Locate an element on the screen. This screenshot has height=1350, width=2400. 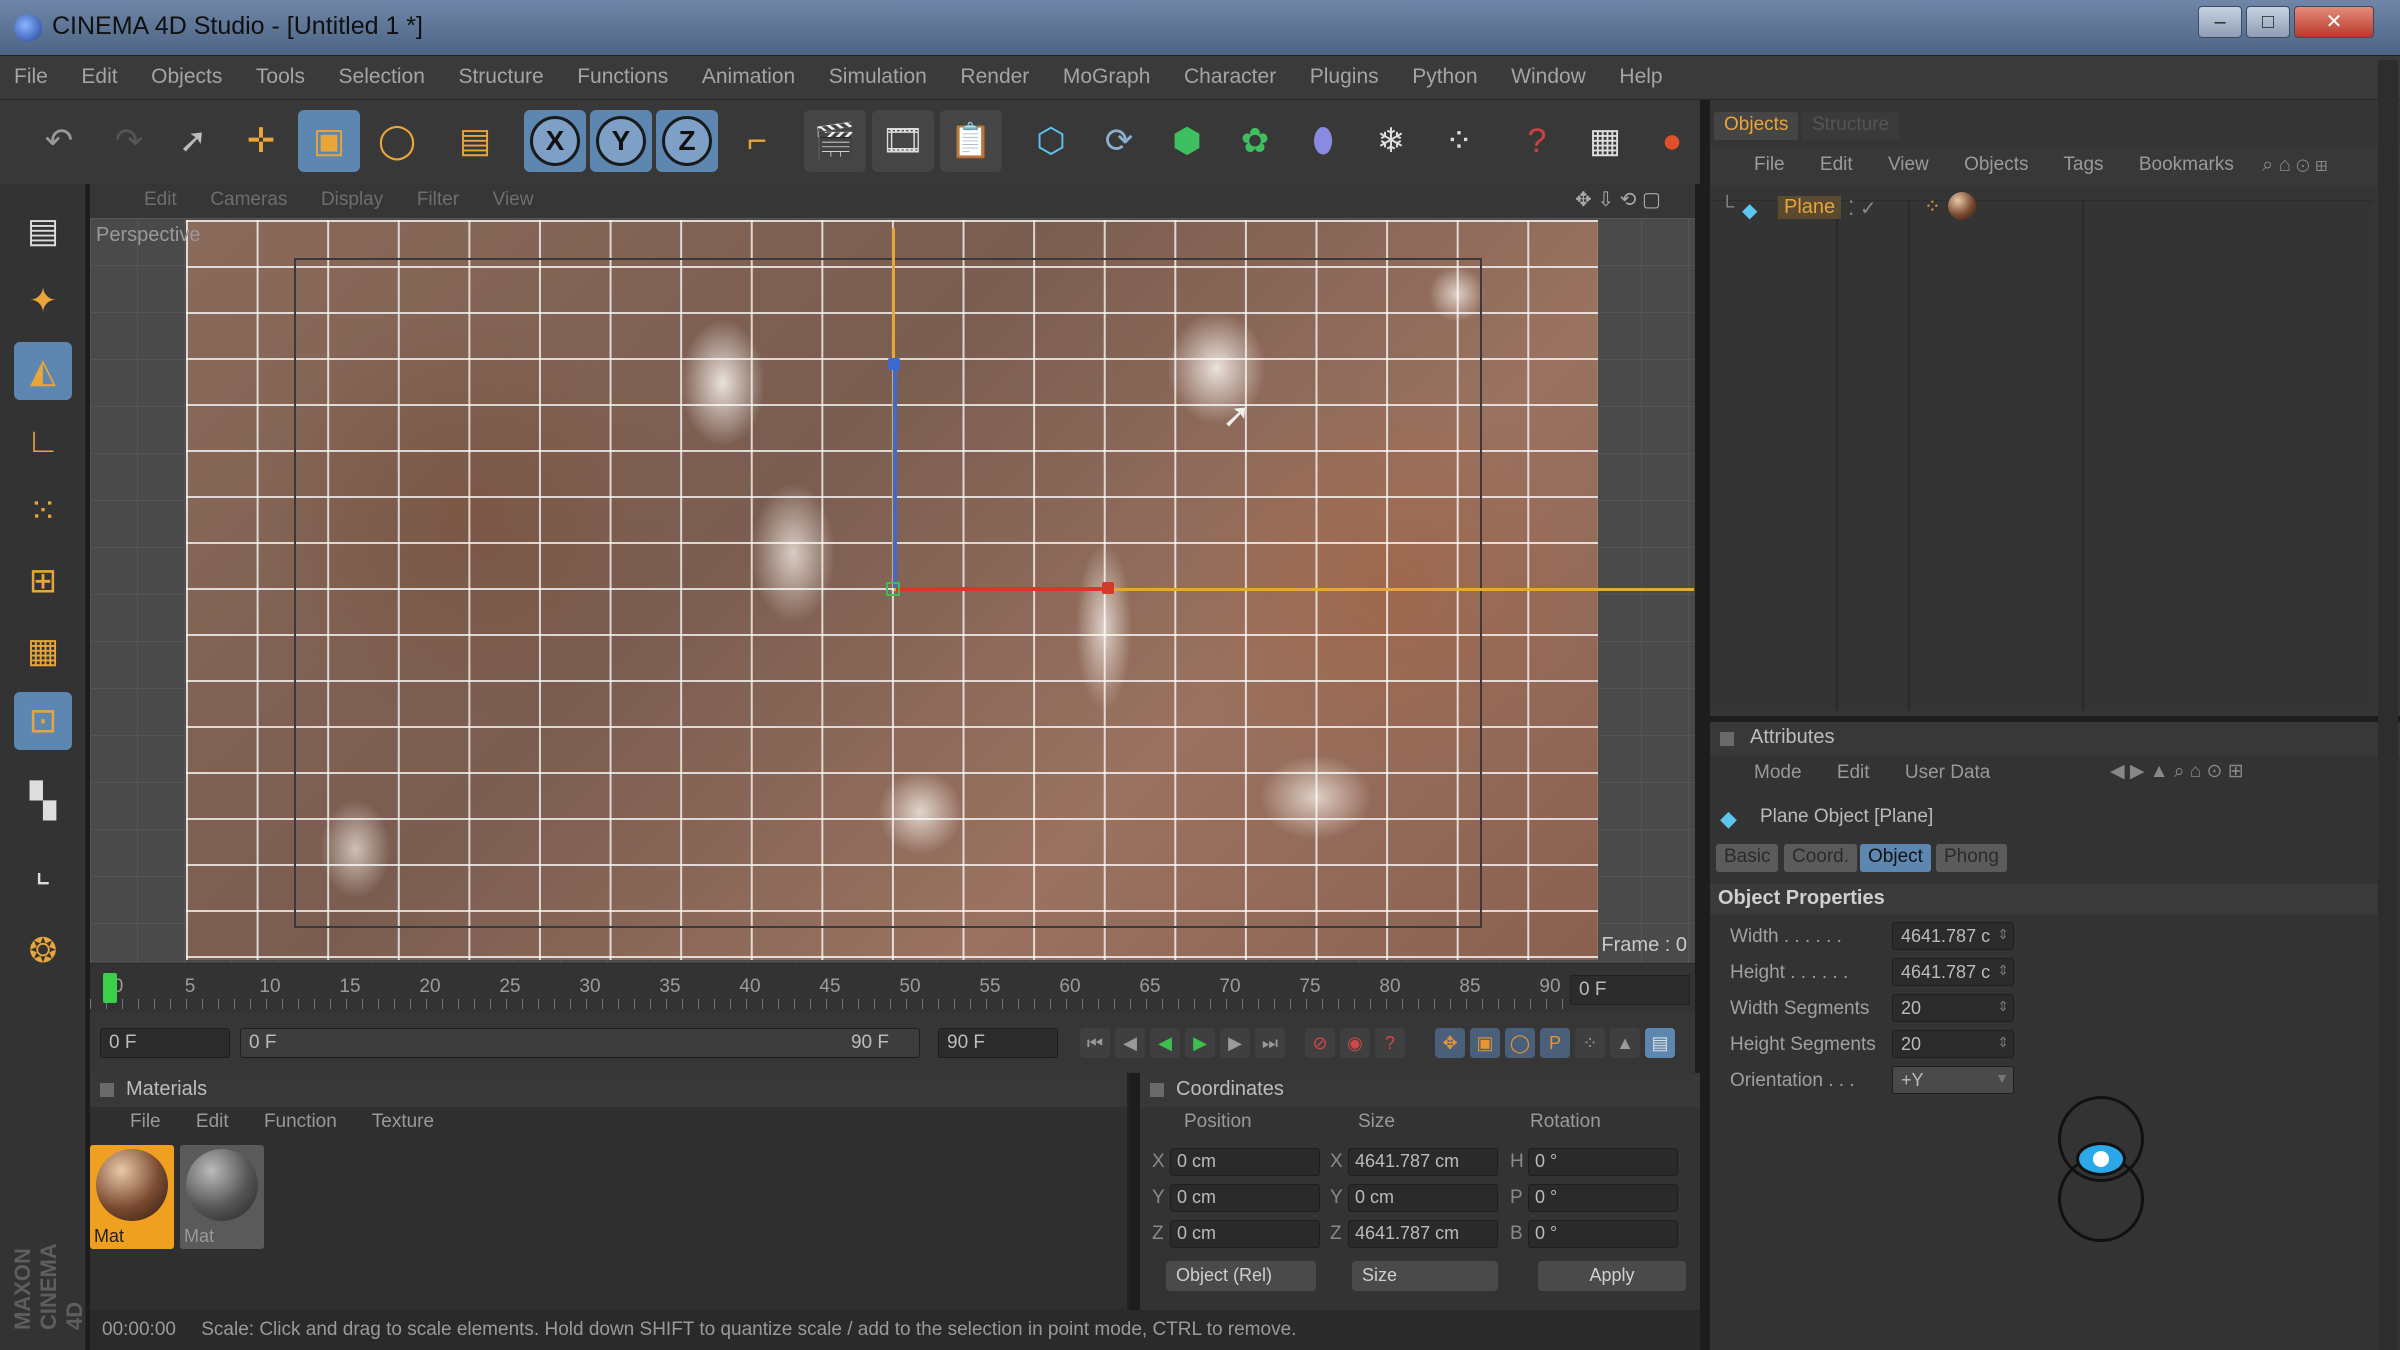
go-to-end-icon: ⏭ is located at coordinates (1270, 1043).